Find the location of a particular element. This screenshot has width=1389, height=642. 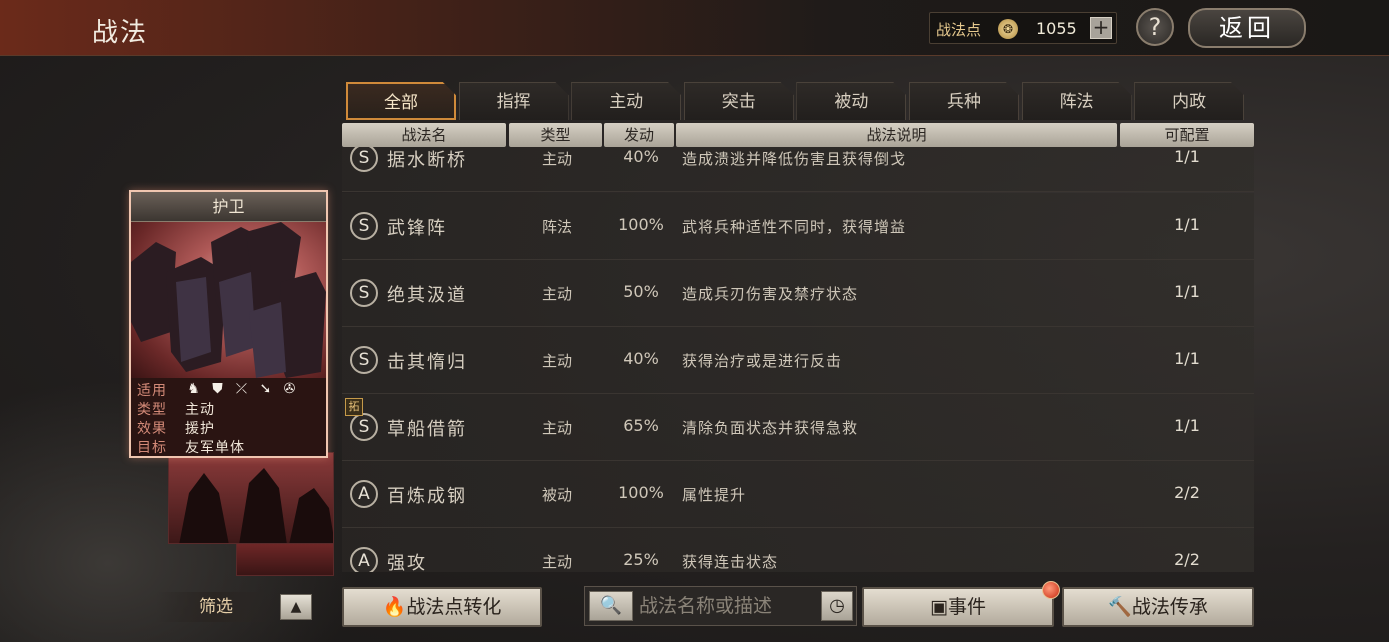

archer-icon: ⤫ is located at coordinates (241, 389).